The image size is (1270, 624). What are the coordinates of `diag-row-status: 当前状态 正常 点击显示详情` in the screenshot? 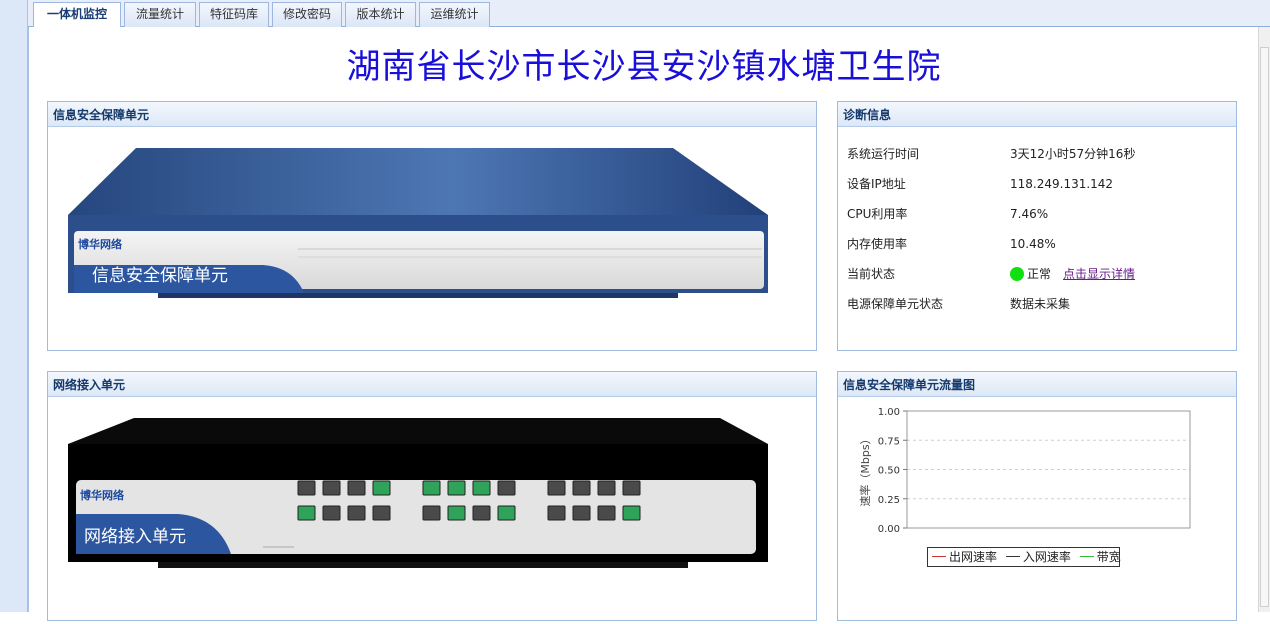 It's located at (1037, 274).